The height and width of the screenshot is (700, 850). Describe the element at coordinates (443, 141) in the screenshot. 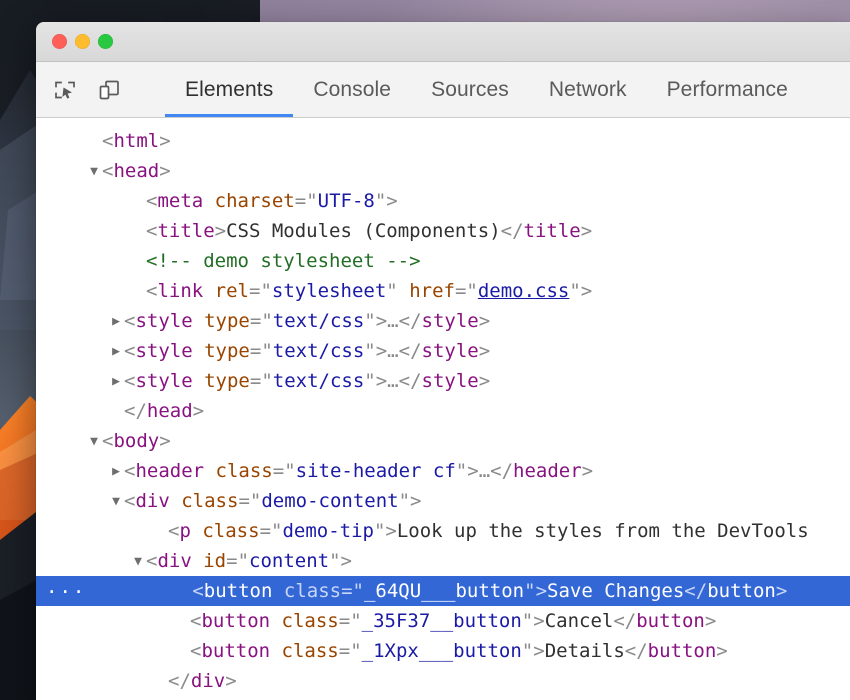

I see `dom-node-row: <html>` at that location.